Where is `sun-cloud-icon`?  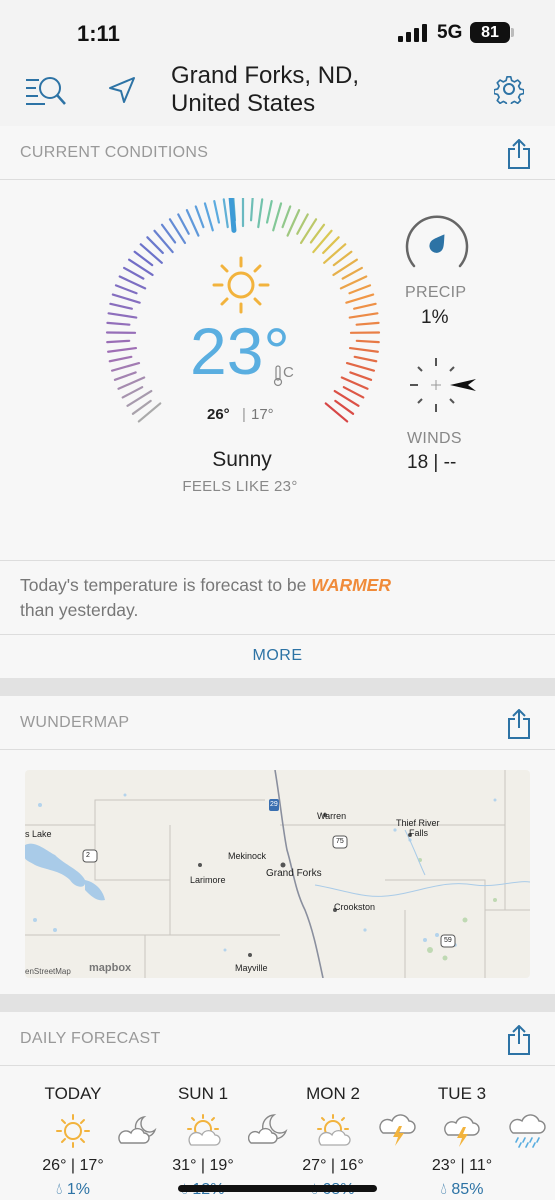 sun-cloud-icon is located at coordinates (334, 1130).